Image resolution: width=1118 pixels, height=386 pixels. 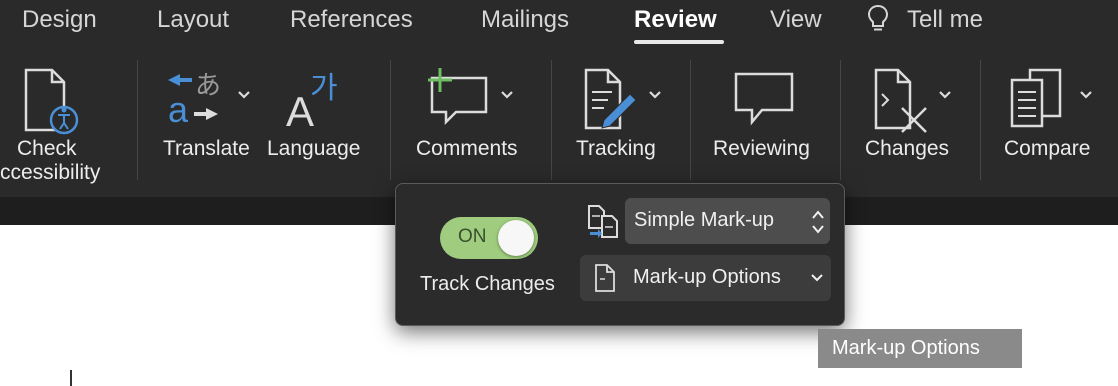 I want to click on markup-view-select: Simple Mark-up, so click(x=727, y=221).